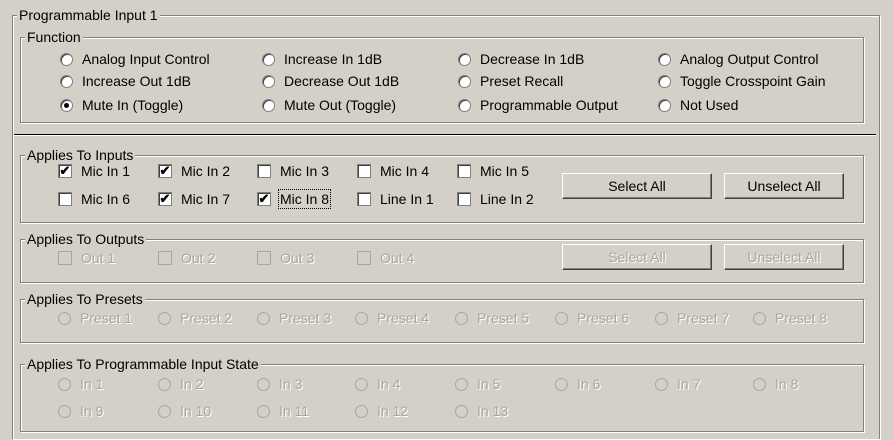 The image size is (893, 440). Describe the element at coordinates (522, 81) in the screenshot. I see `function-option-label: Preset Recall` at that location.